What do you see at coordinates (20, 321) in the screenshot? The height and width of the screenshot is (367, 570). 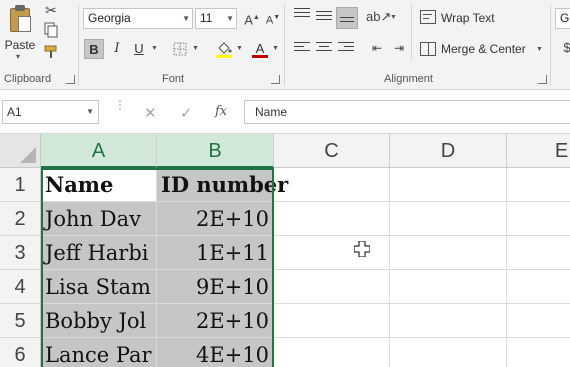 I see `row-header-5: 5` at bounding box center [20, 321].